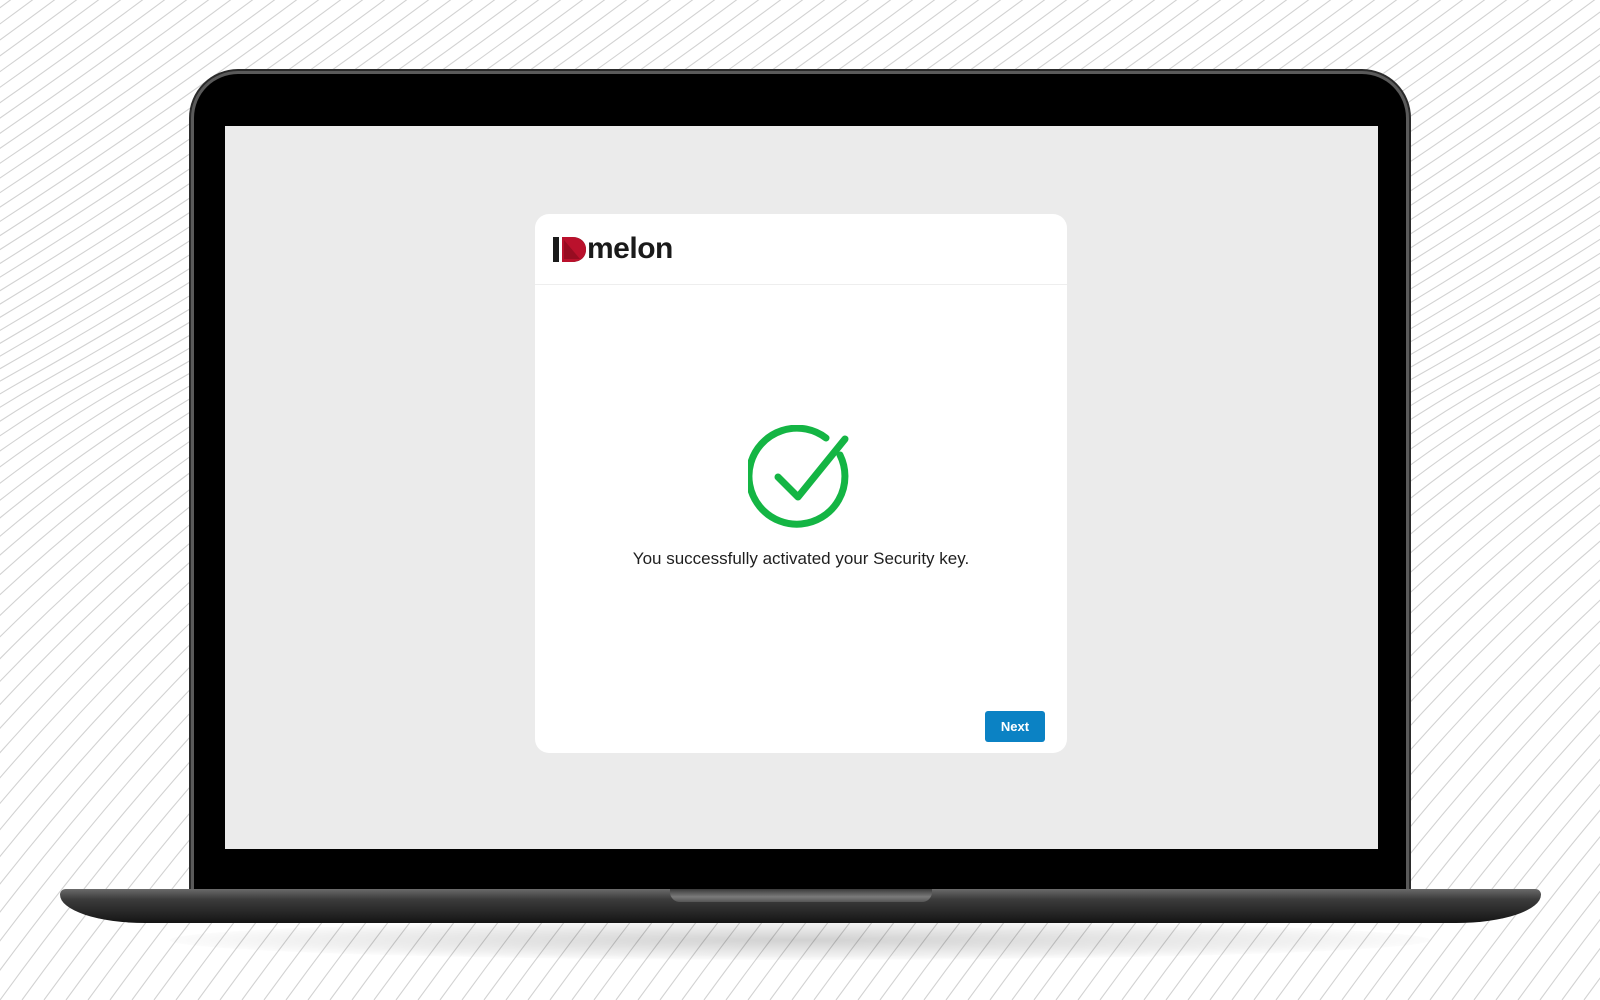 The image size is (1600, 1000). I want to click on laptop-hinge-notch, so click(801, 895).